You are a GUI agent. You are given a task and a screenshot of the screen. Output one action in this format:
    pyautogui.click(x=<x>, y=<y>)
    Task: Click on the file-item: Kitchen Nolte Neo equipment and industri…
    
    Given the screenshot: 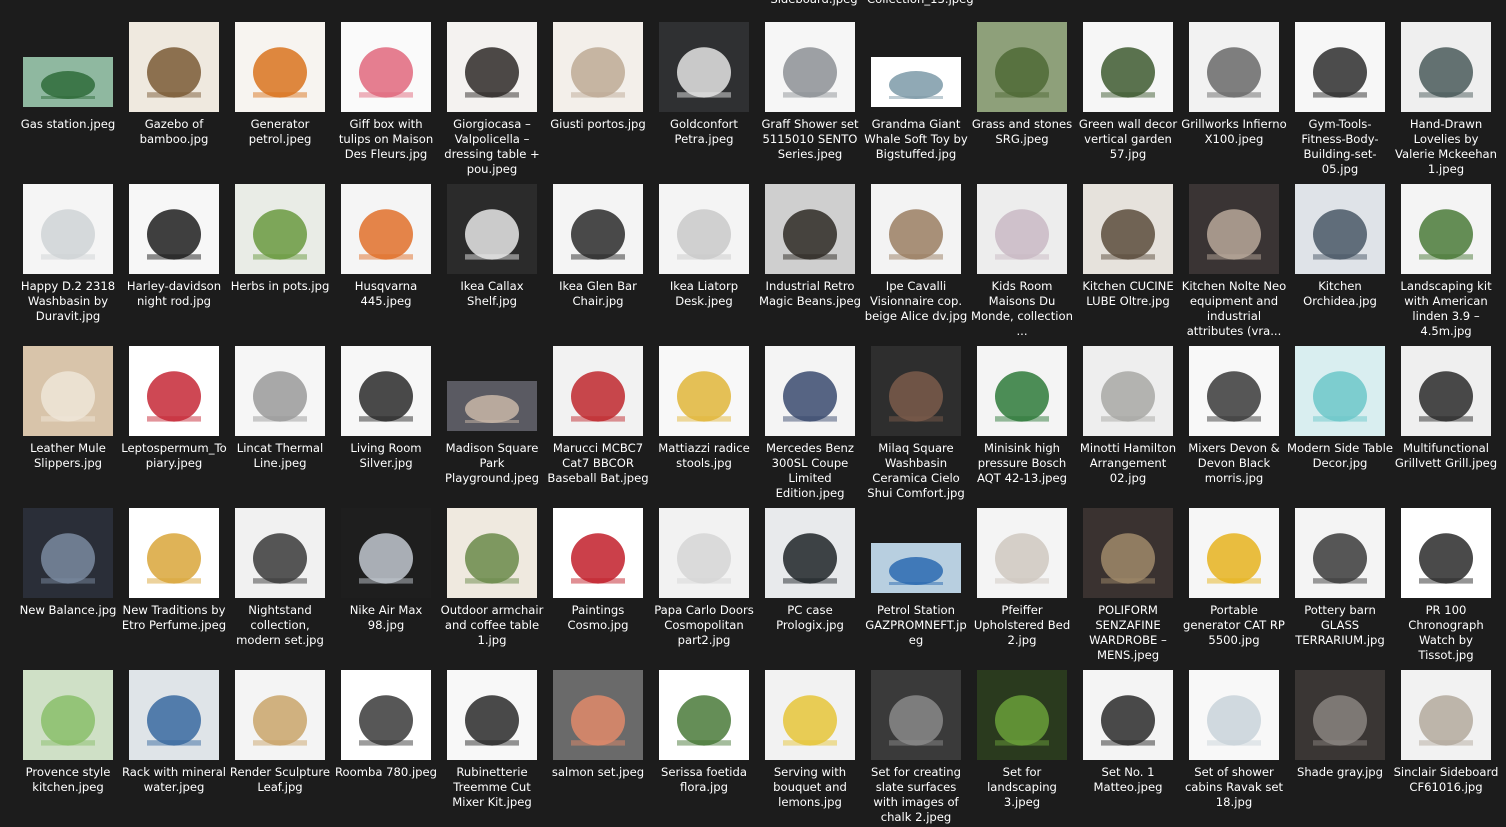 What is the action you would take?
    pyautogui.click(x=1234, y=260)
    